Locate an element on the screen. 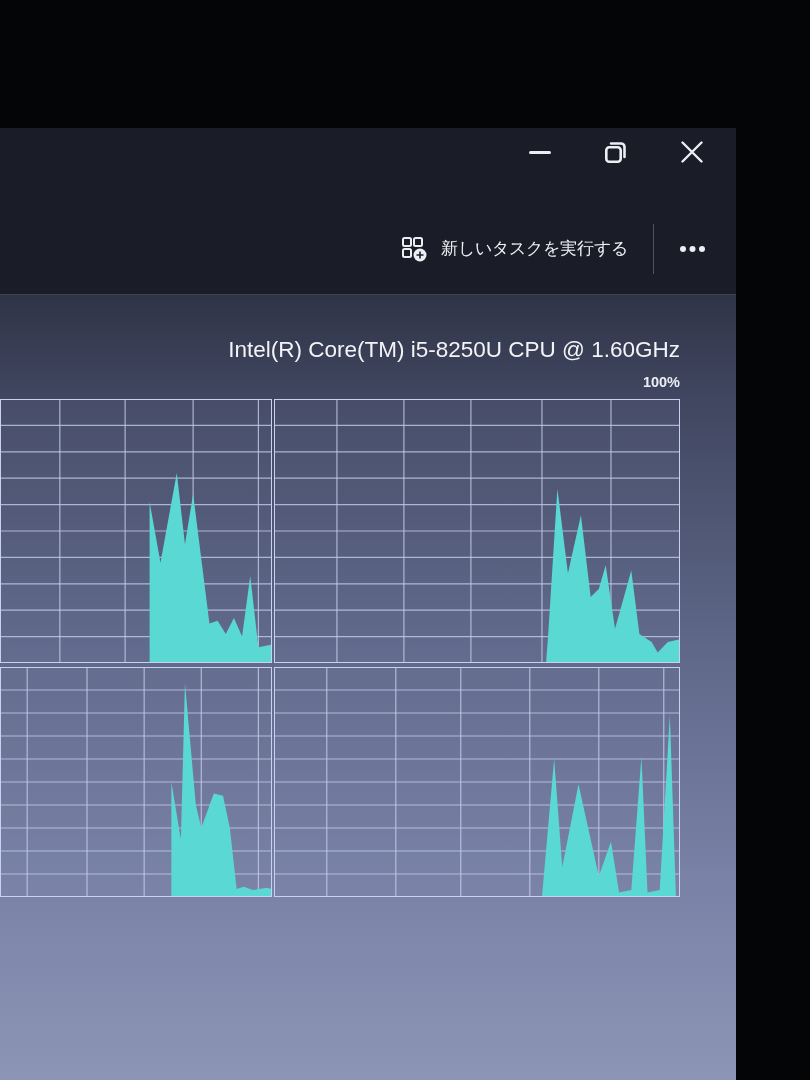 This screenshot has width=810, height=1080. more-icon is located at coordinates (692, 249).